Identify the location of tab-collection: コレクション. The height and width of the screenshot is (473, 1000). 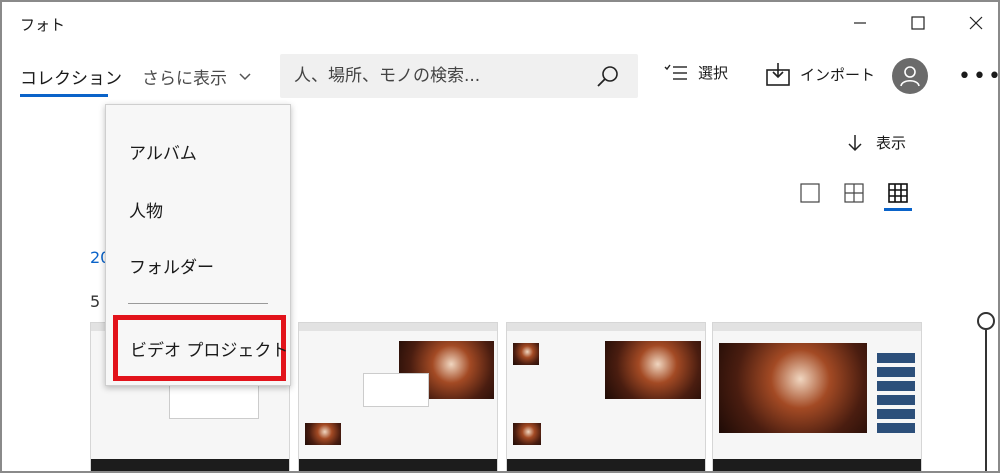
(71, 76).